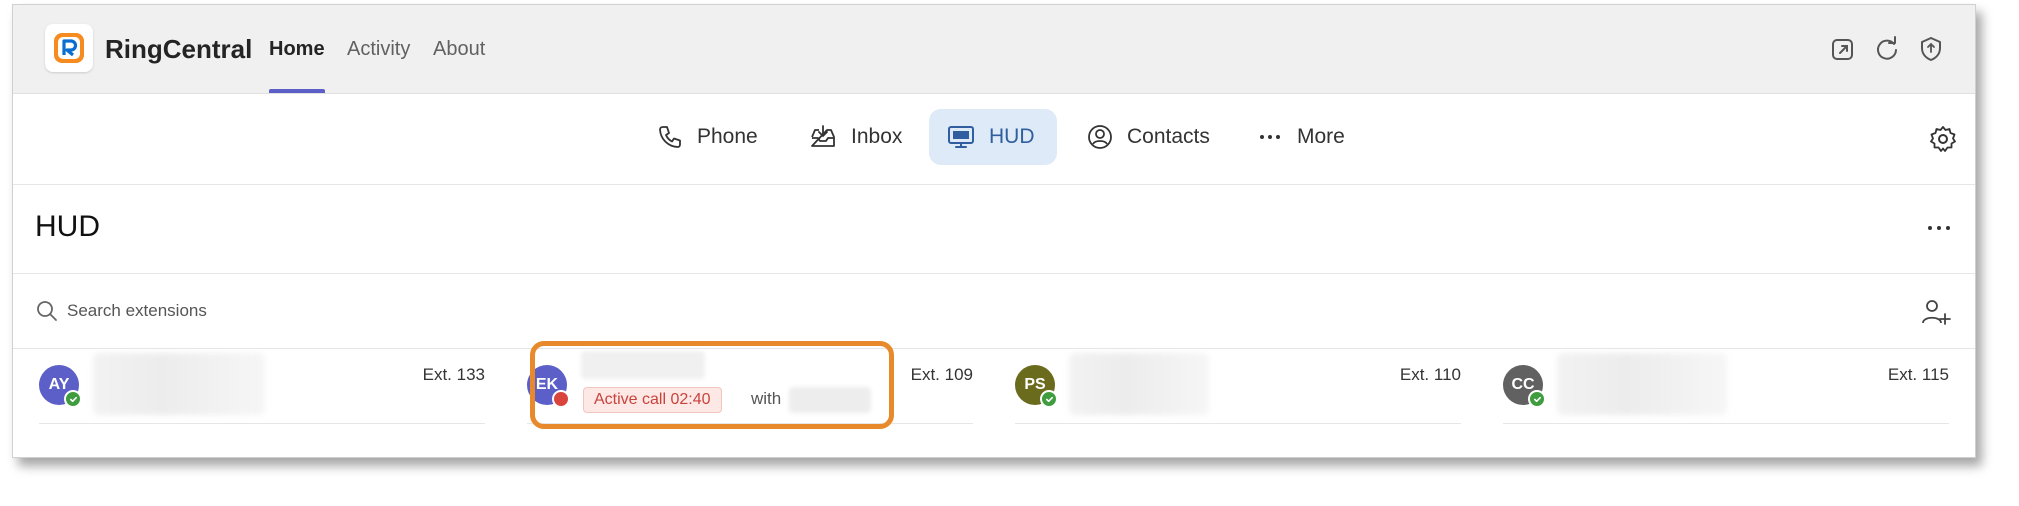  Describe the element at coordinates (1887, 49) in the screenshot. I see `refresh-icon` at that location.